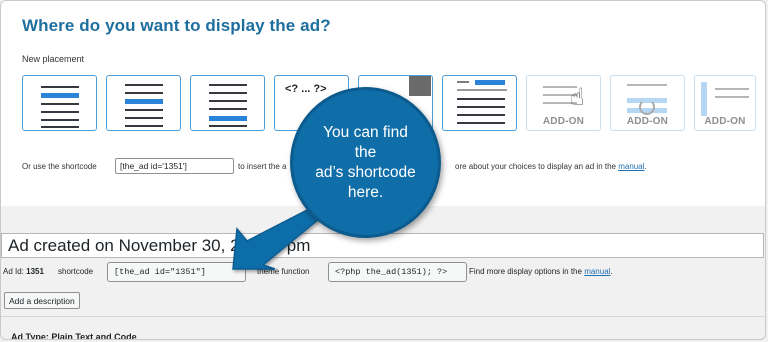 Image resolution: width=768 pixels, height=342 pixels. I want to click on shortcode-middle-text: to insert the a, so click(262, 166).